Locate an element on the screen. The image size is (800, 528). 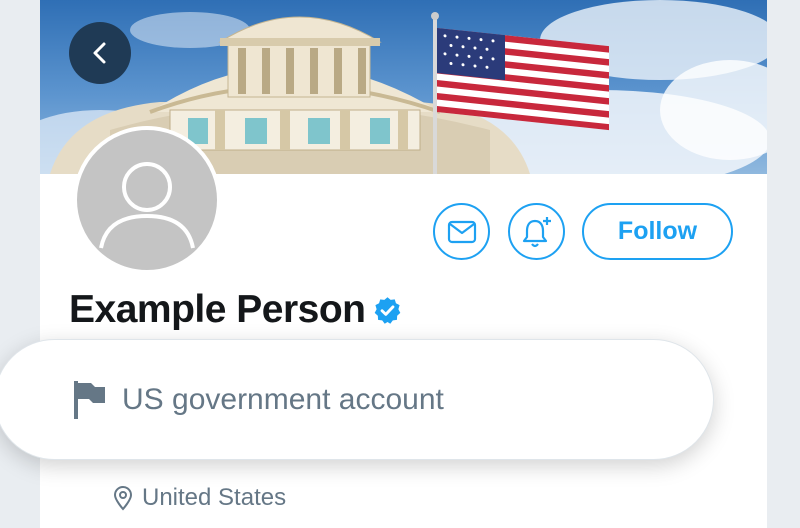
location-row: United States is located at coordinates (199, 498).